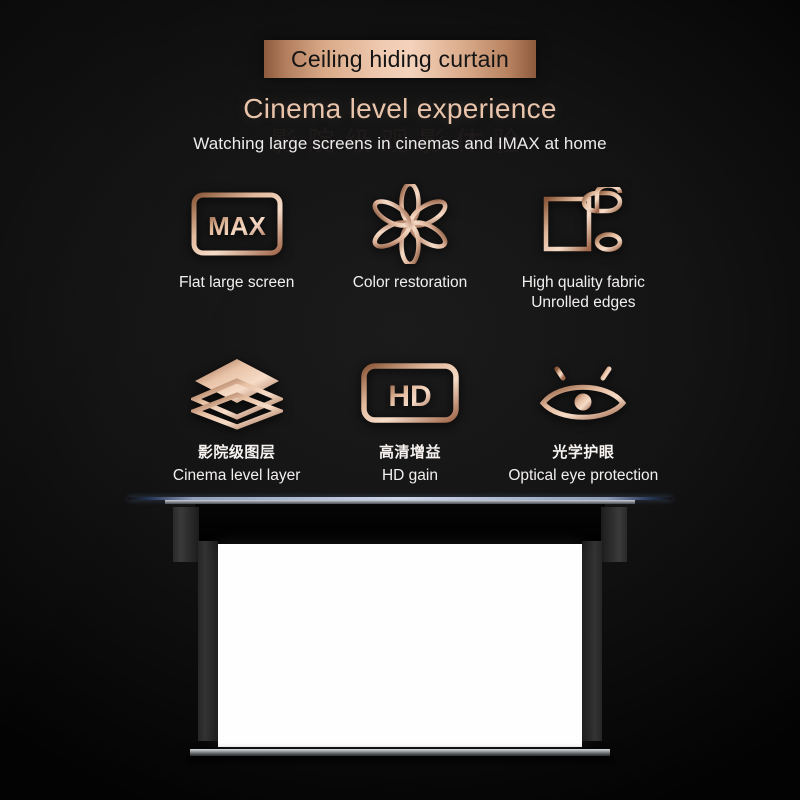  Describe the element at coordinates (583, 224) in the screenshot. I see `fabric-roll-icon` at that location.